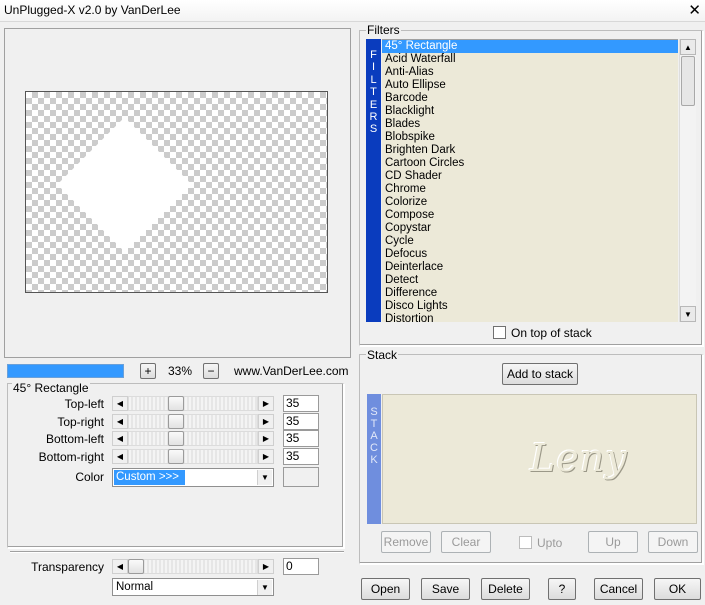 This screenshot has width=705, height=605. Describe the element at coordinates (301, 566) in the screenshot. I see `transparency-value: 0` at that location.